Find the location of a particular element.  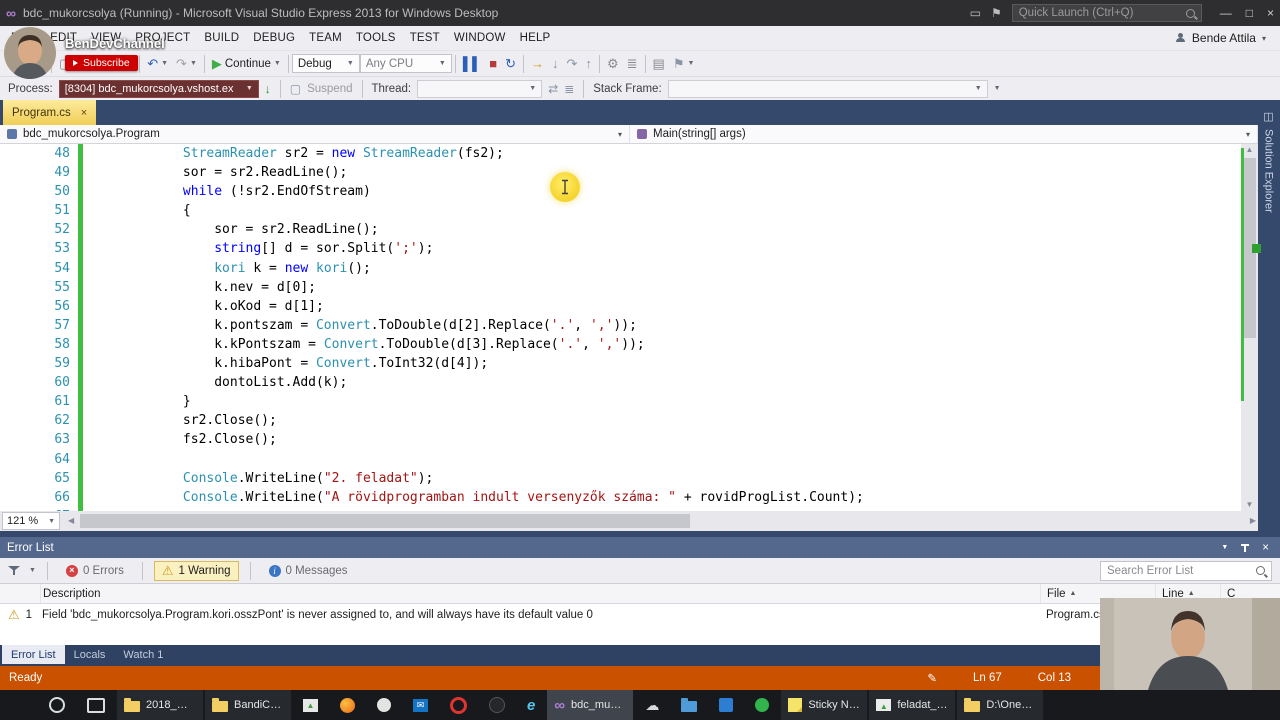

auto-hide-pin-icon is located at coordinates (1245, 548).